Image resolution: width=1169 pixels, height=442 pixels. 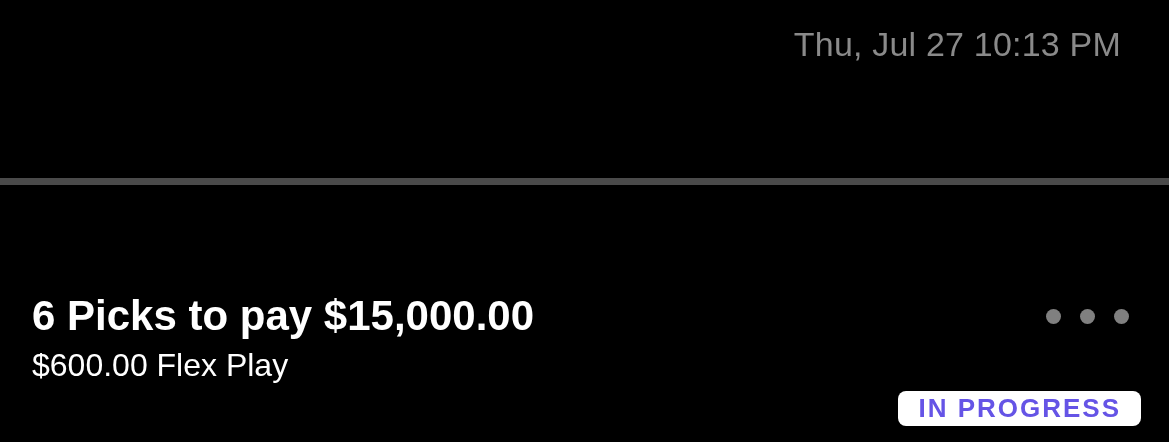 I want to click on entry-subtitle: $600.00 Flex Play, so click(x=161, y=365).